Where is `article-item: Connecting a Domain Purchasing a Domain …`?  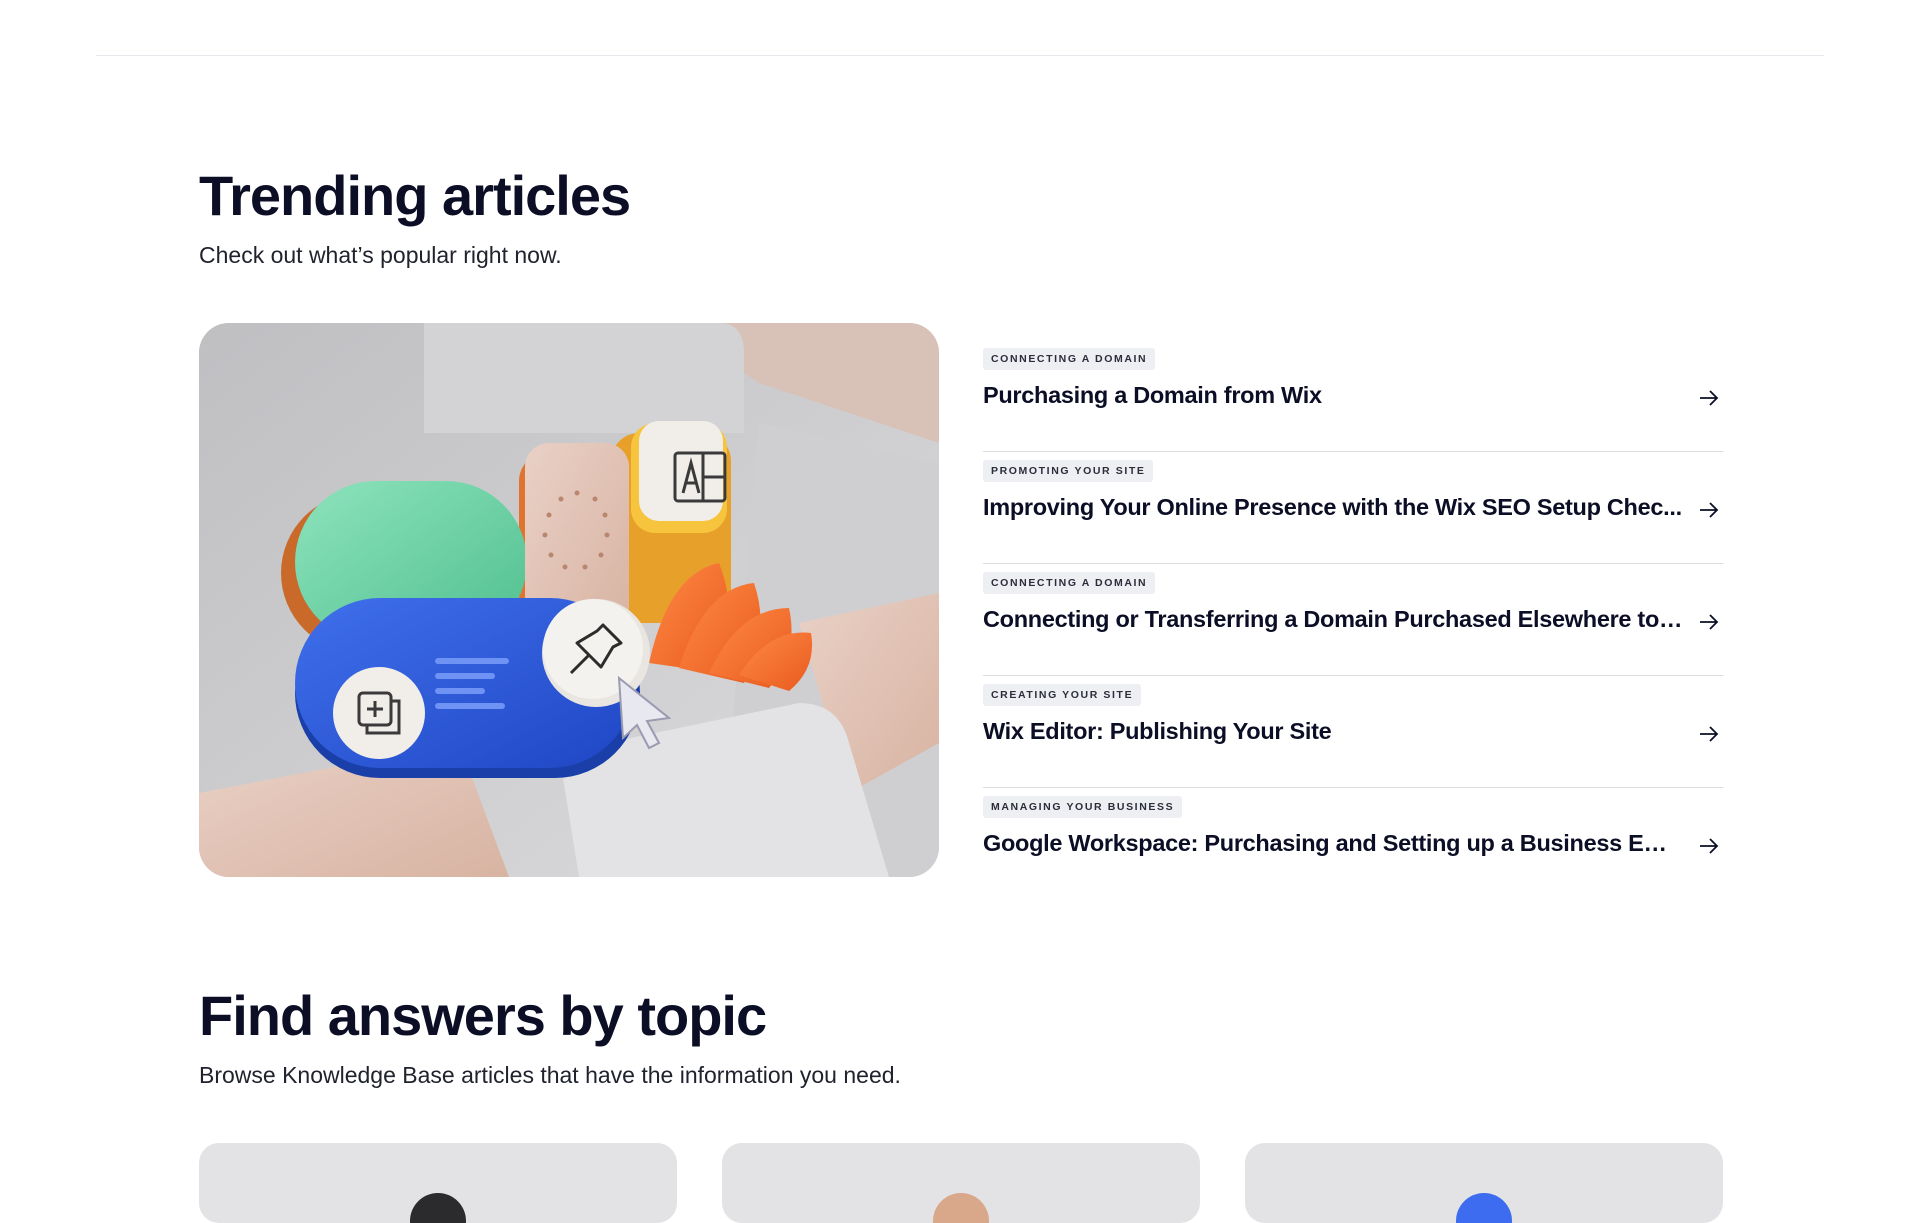
article-item: Connecting a Domain Purchasing a Domain … is located at coordinates (1353, 396).